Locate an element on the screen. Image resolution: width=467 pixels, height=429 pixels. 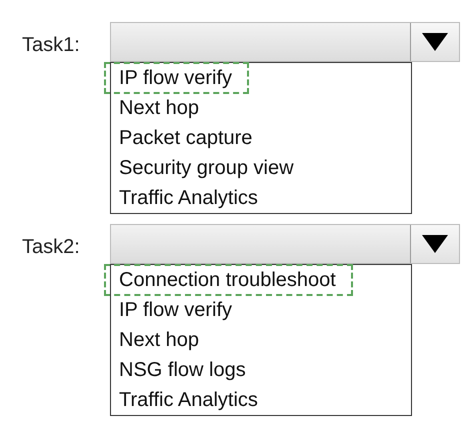
list-option: Security group view is located at coordinates (205, 168).